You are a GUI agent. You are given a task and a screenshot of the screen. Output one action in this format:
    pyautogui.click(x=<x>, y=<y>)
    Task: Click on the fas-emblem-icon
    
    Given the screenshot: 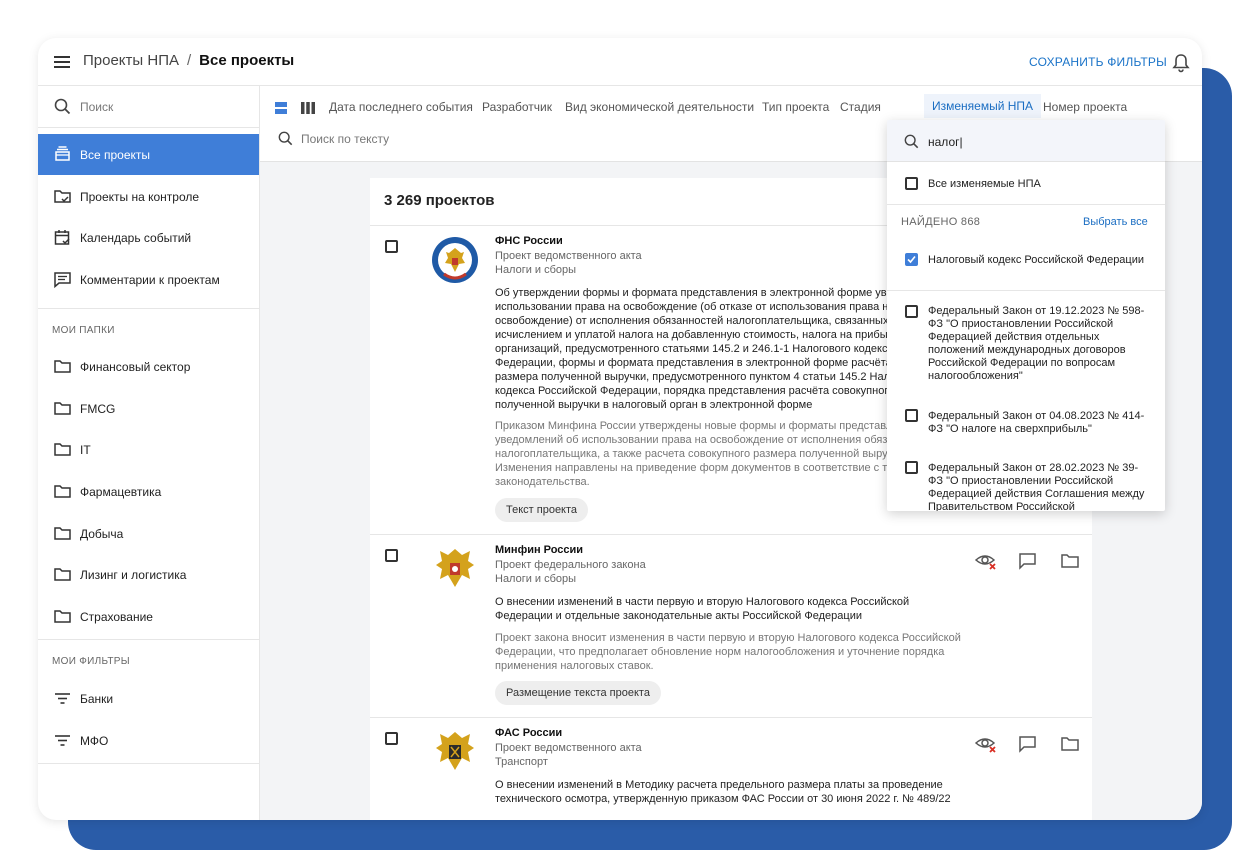 What is the action you would take?
    pyautogui.click(x=455, y=752)
    